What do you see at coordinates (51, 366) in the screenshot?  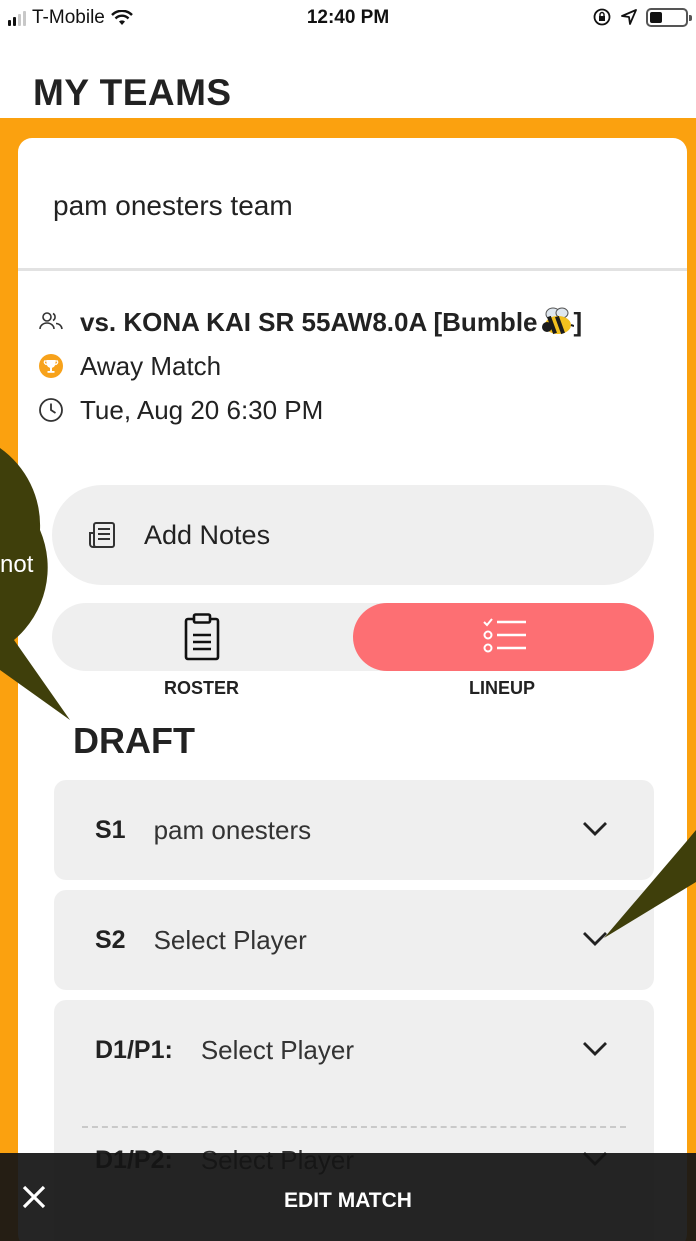 I see `trophy-icon` at bounding box center [51, 366].